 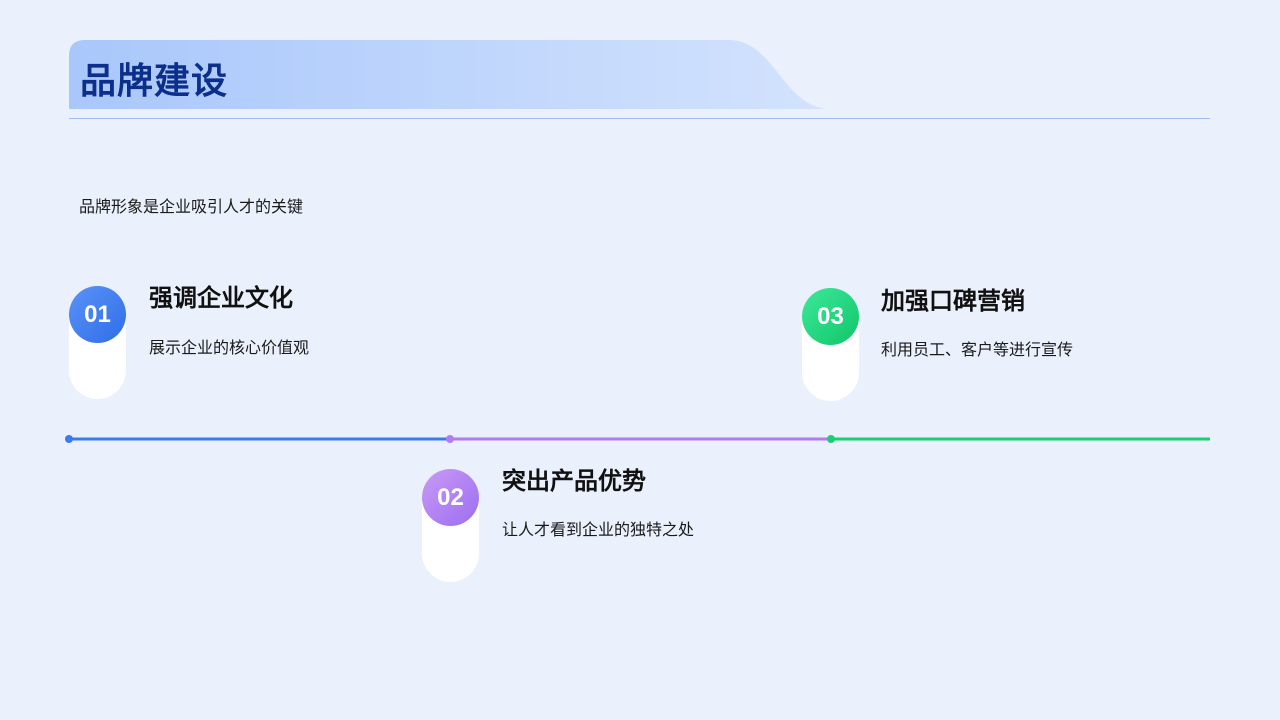 I want to click on item-desc-01: 展示企业的核心价值观, so click(x=229, y=347).